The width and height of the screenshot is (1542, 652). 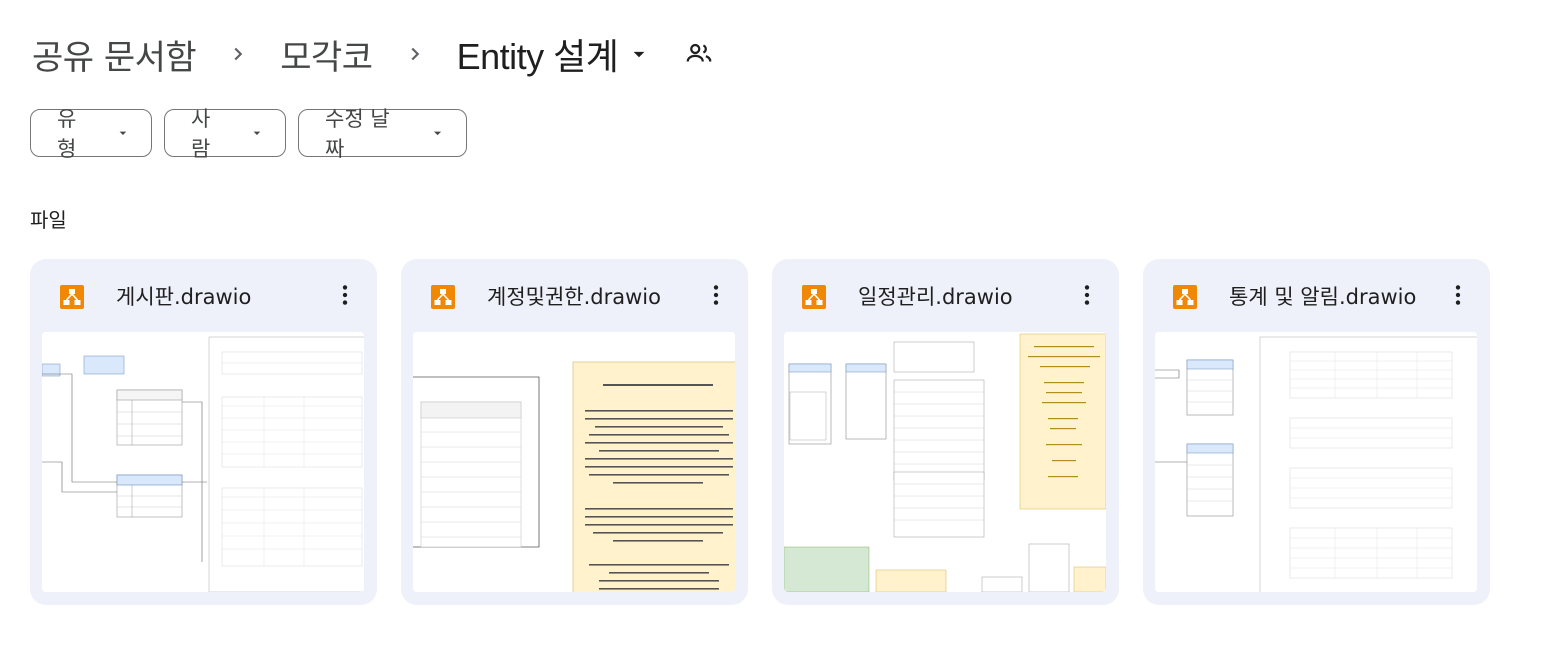 I want to click on current-folder-menu: Entity 설계, so click(x=554, y=54).